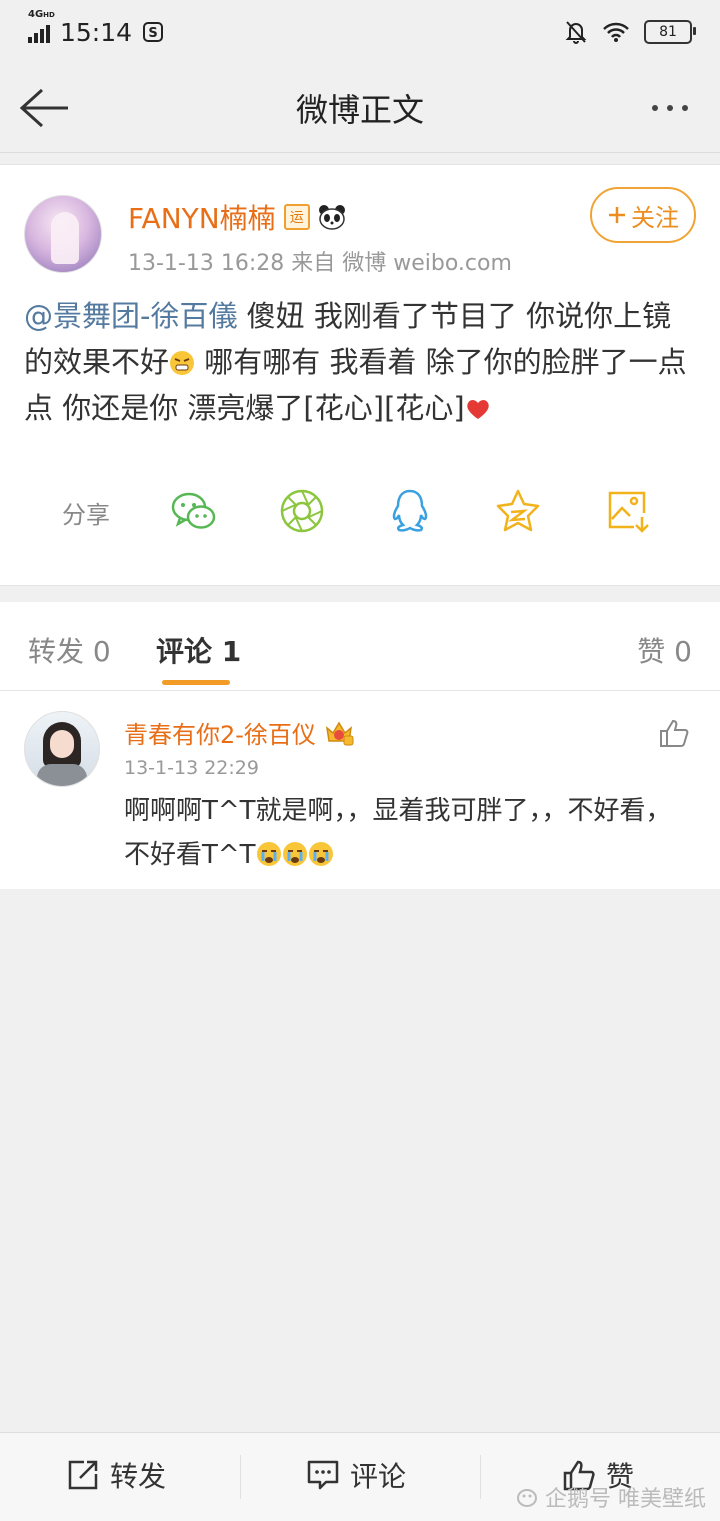 The image size is (720, 1521). I want to click on commenter: 青春有你2-徐百仪, so click(239, 732).